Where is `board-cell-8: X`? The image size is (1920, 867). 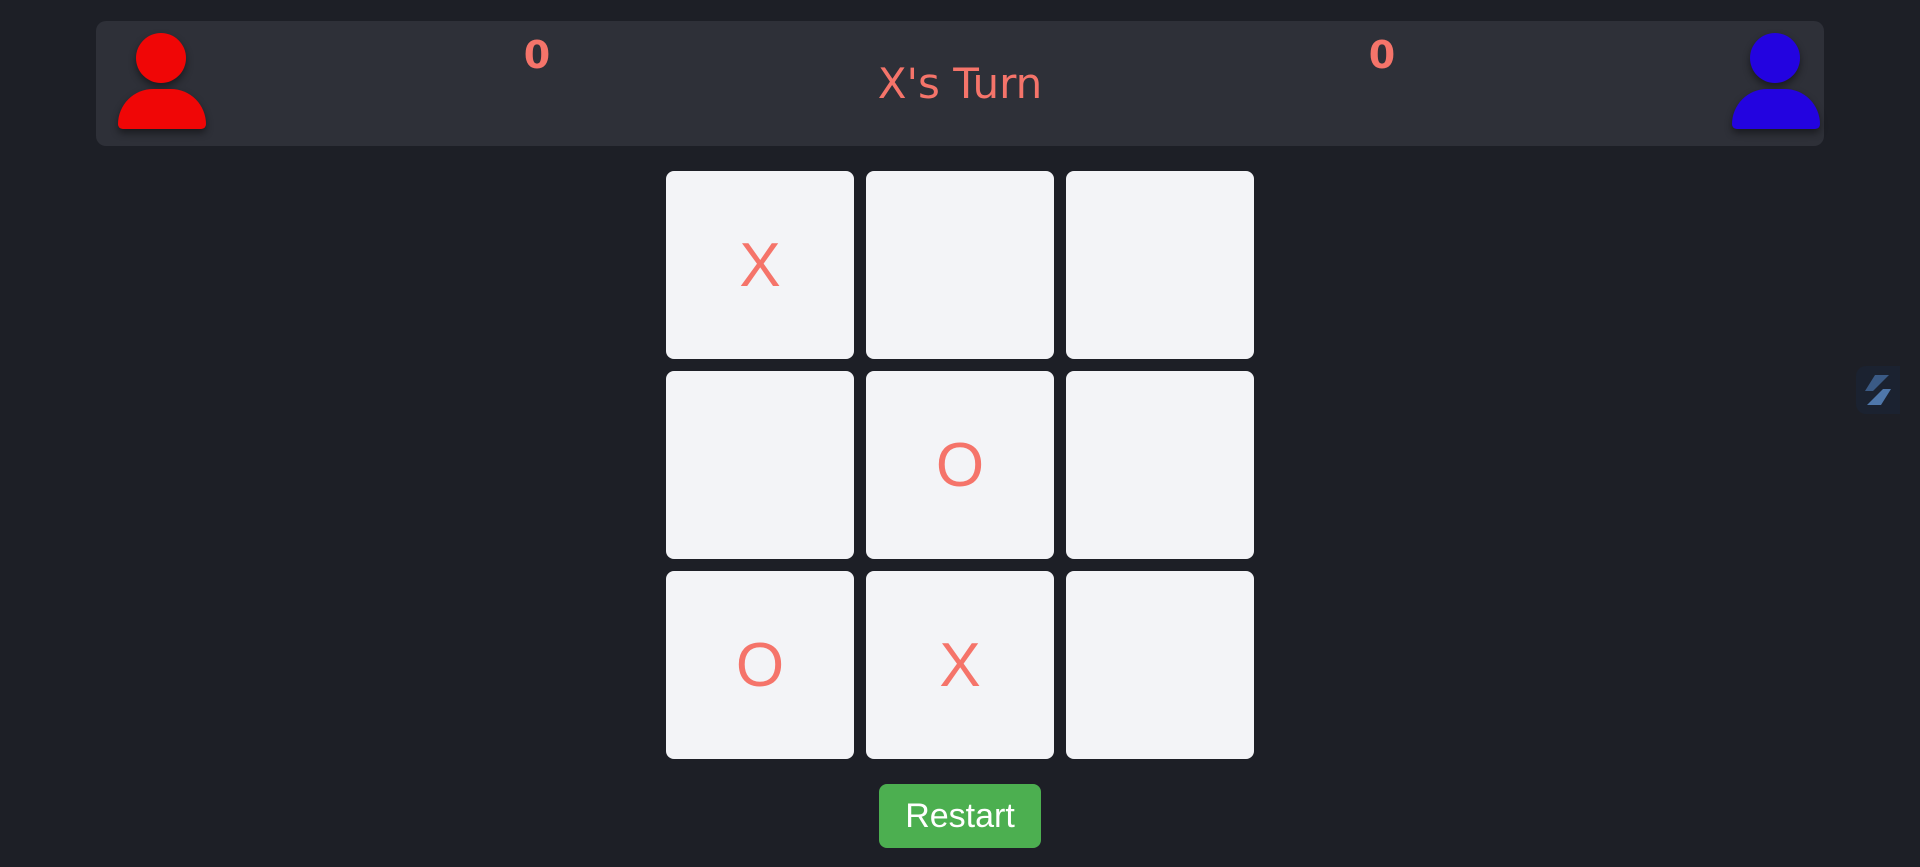
board-cell-8: X is located at coordinates (960, 665).